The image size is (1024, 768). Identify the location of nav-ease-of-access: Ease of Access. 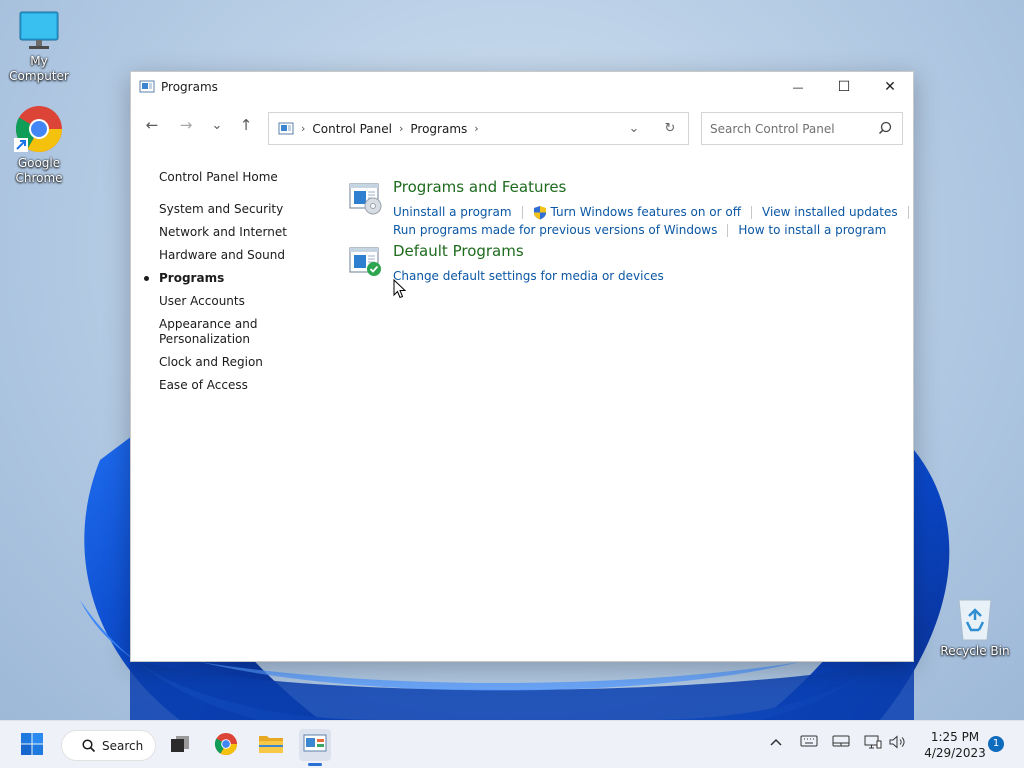
(239, 385).